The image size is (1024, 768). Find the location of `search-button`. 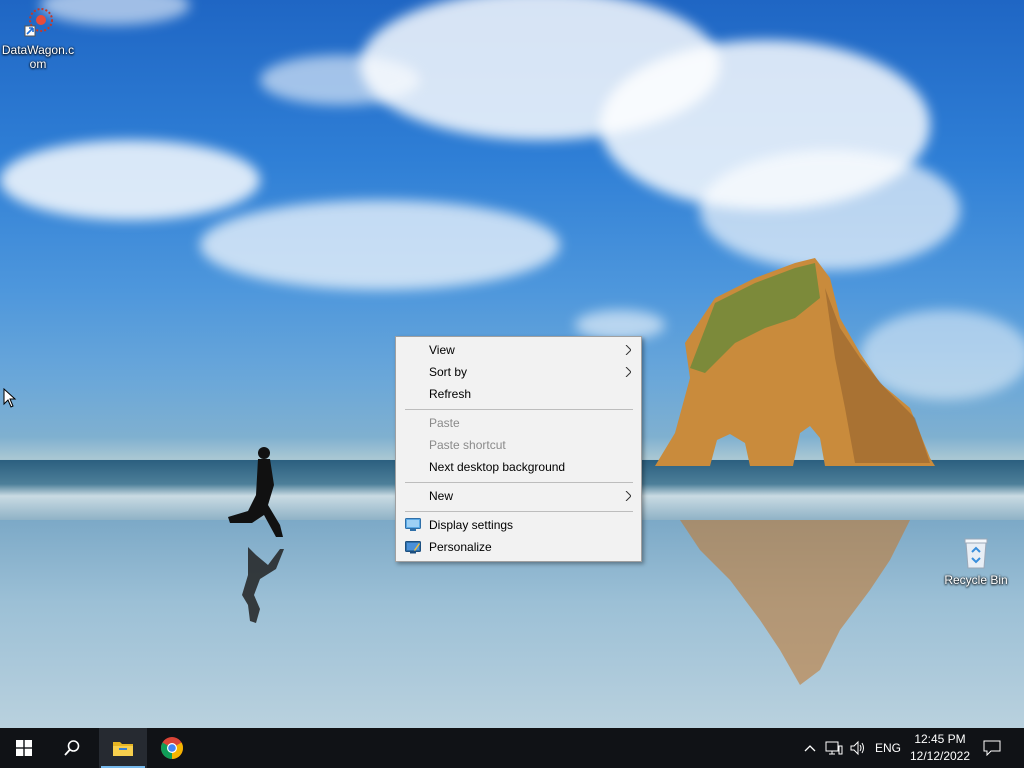

search-button is located at coordinates (72, 748).